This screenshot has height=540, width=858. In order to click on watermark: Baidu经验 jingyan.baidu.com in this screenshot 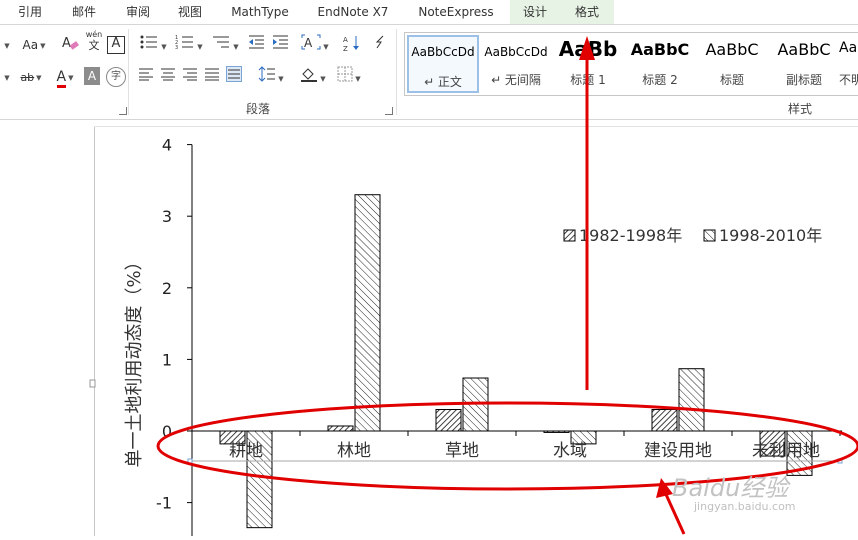, I will do `click(757, 493)`.